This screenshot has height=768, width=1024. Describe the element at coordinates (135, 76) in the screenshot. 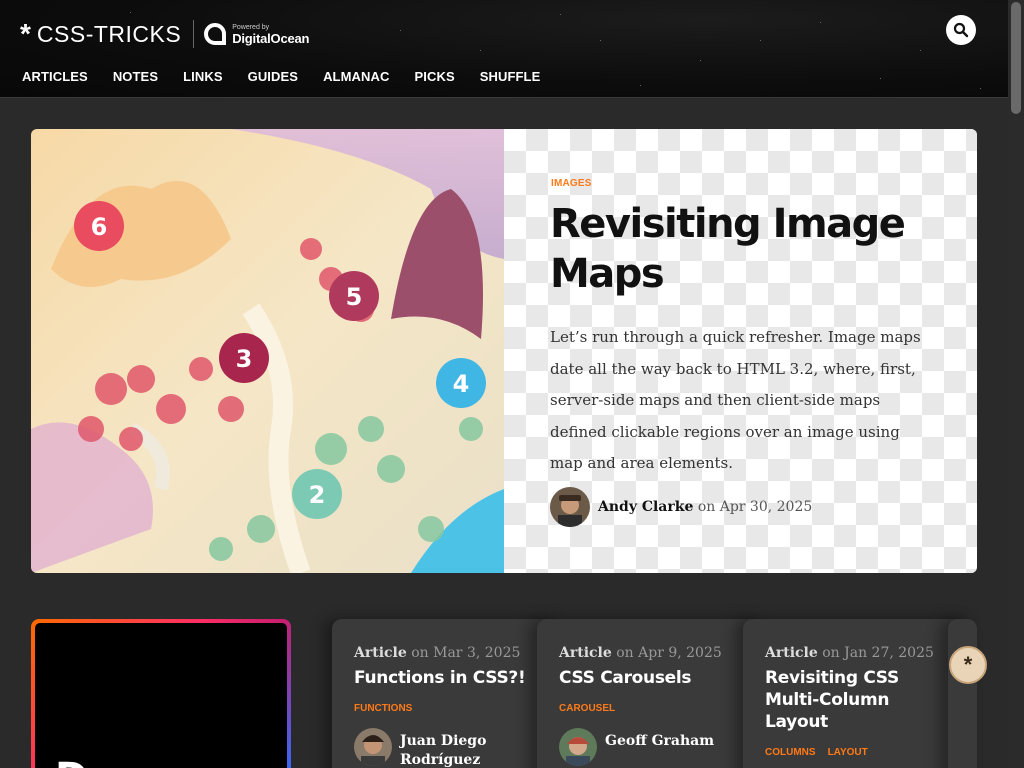

I see `nav-notes: NOTES` at that location.